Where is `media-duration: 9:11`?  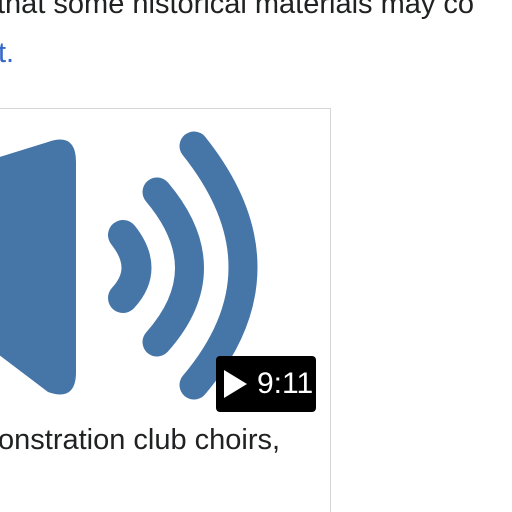 media-duration: 9:11 is located at coordinates (285, 383).